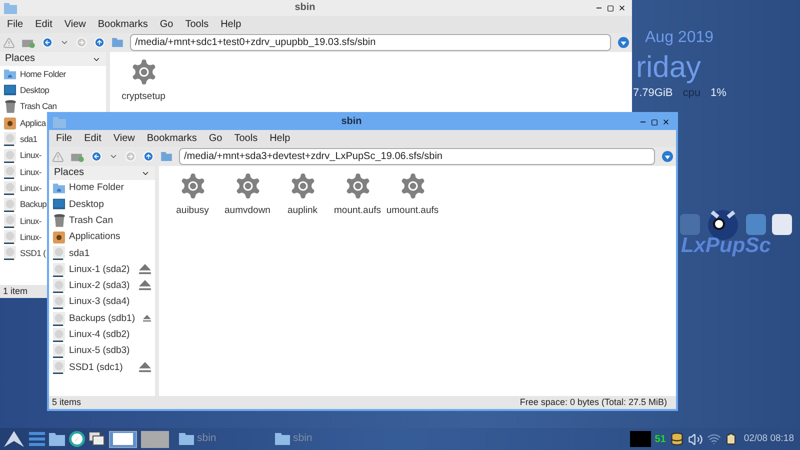  What do you see at coordinates (357, 211) in the screenshot?
I see `file-name: mount.aufs` at bounding box center [357, 211].